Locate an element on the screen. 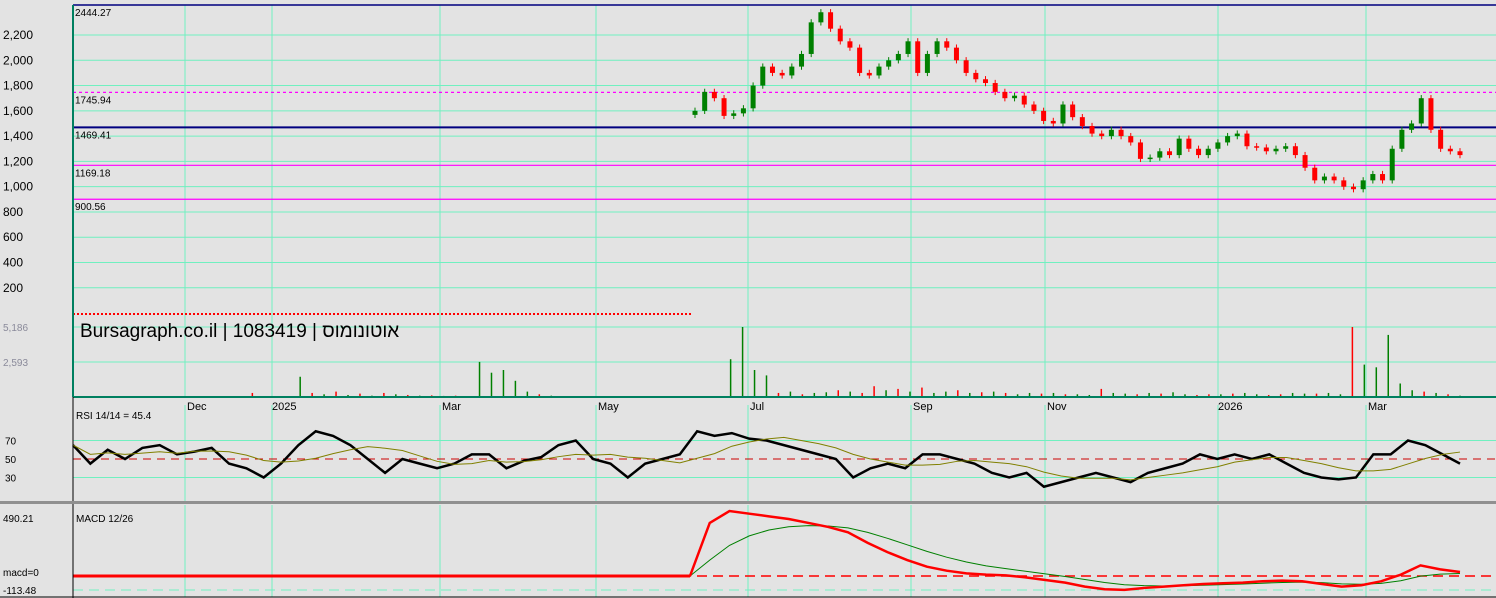  price-tick-label: 800 is located at coordinates (13, 212).